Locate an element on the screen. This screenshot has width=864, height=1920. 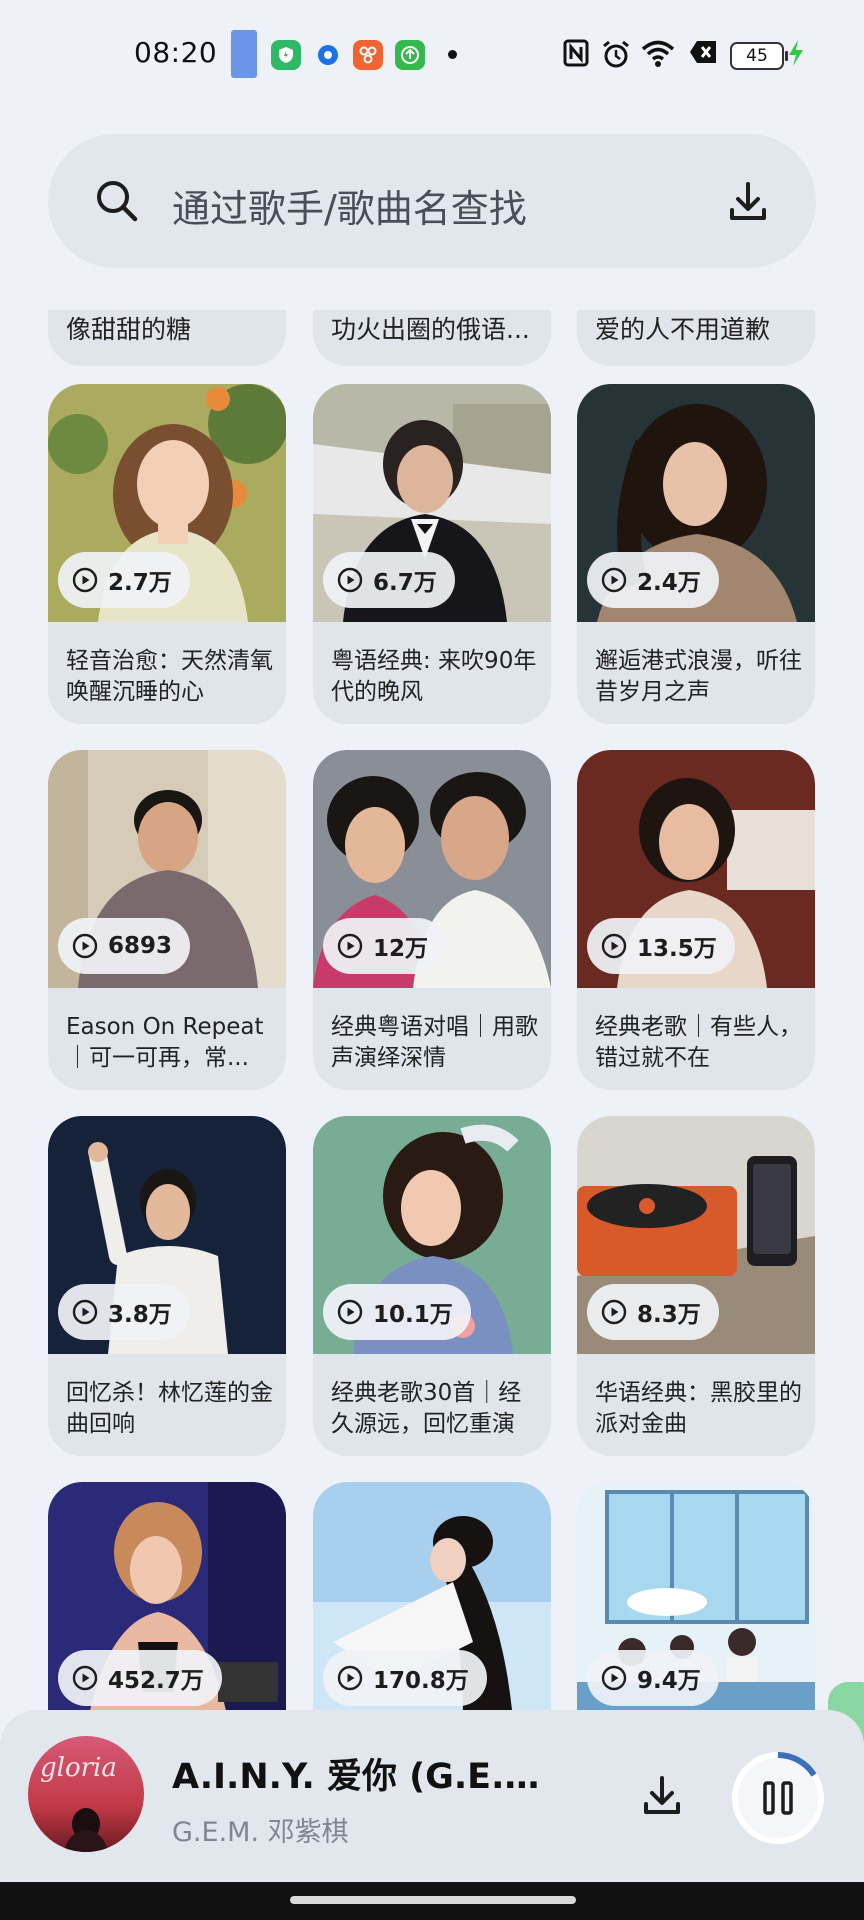
playlist-card: 2.7万 轻音治愈：天然清氧唤醒沉睡的心 is located at coordinates (167, 554).